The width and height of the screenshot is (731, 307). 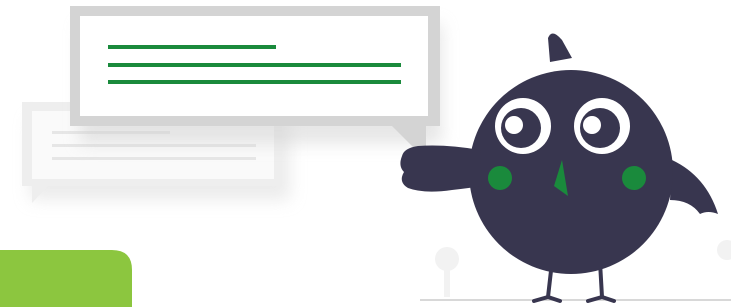 I want to click on bird-cheek-left, so click(x=500, y=178).